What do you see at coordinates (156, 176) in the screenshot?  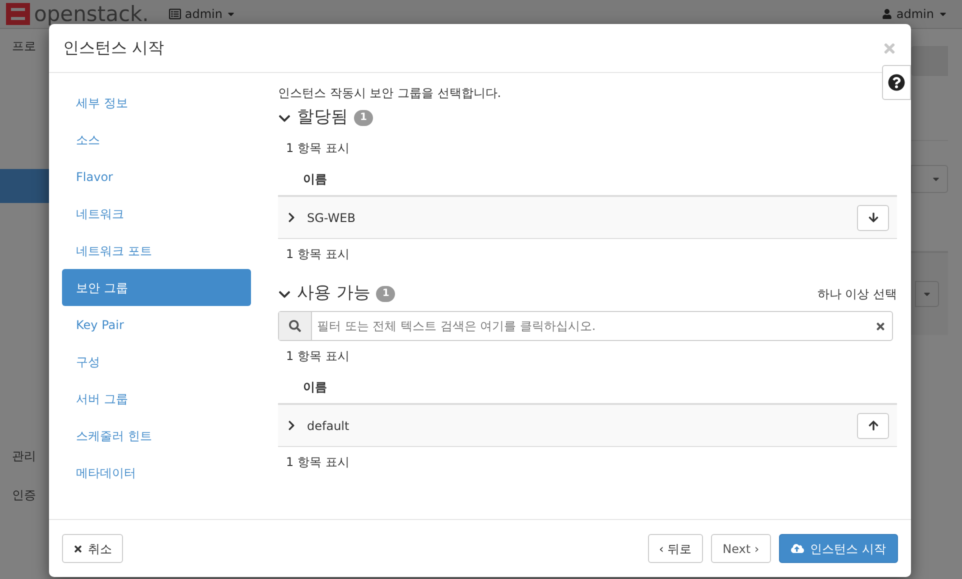 I see `step-tab: Flavor` at bounding box center [156, 176].